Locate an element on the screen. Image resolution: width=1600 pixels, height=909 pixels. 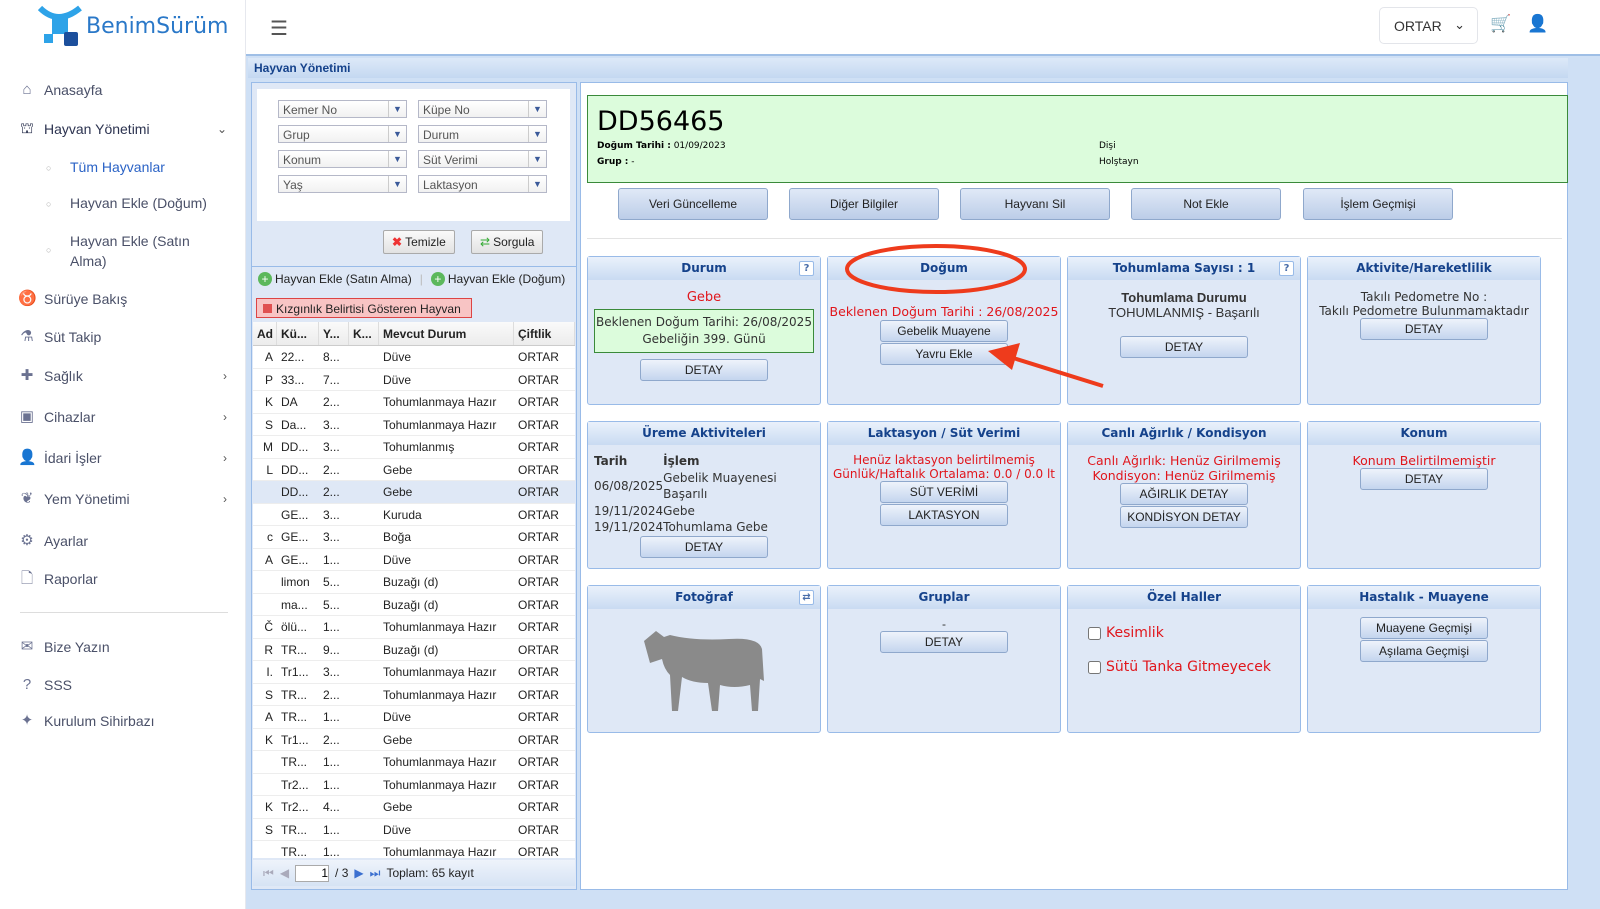
prev-page-icon: ◀ is located at coordinates (284, 873).